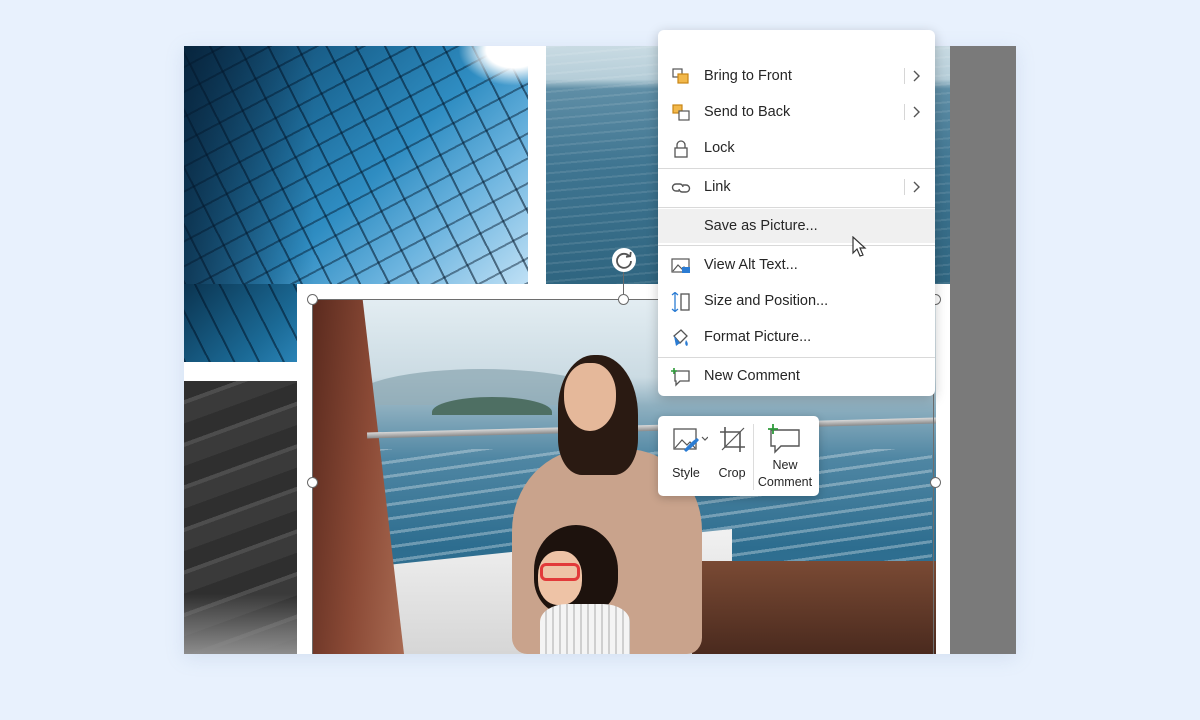 Image resolution: width=1200 pixels, height=720 pixels. I want to click on boat-deck, so click(814, 607).